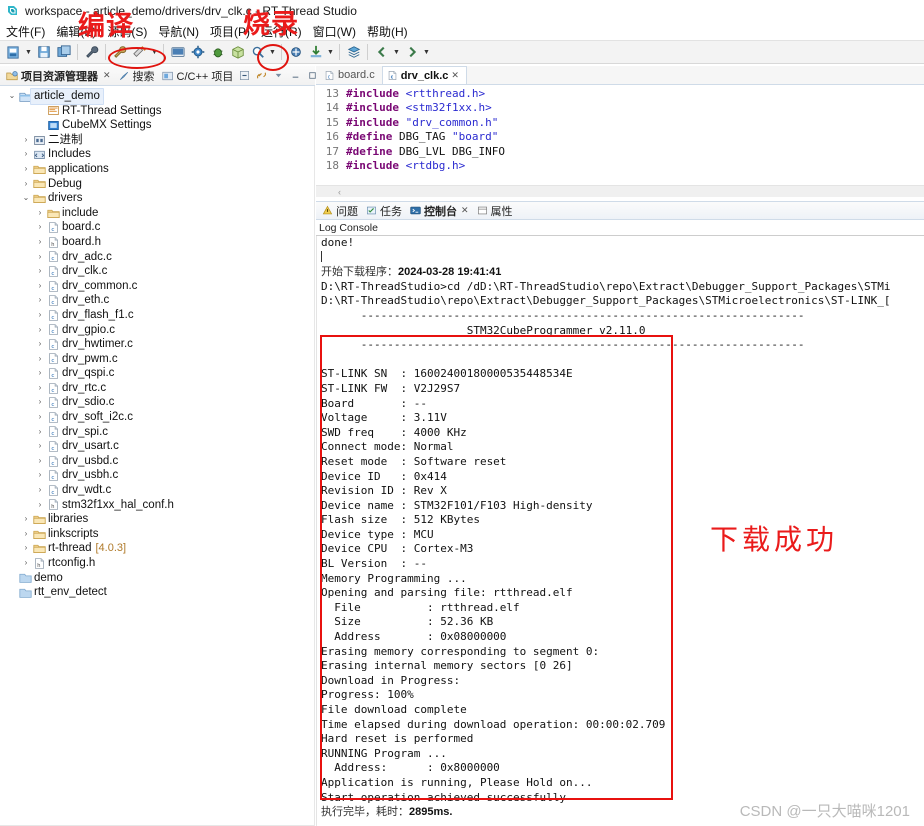 The image size is (924, 826). What do you see at coordinates (157, 490) in the screenshot?
I see `tree-item: › c drv_wdt.c` at bounding box center [157, 490].